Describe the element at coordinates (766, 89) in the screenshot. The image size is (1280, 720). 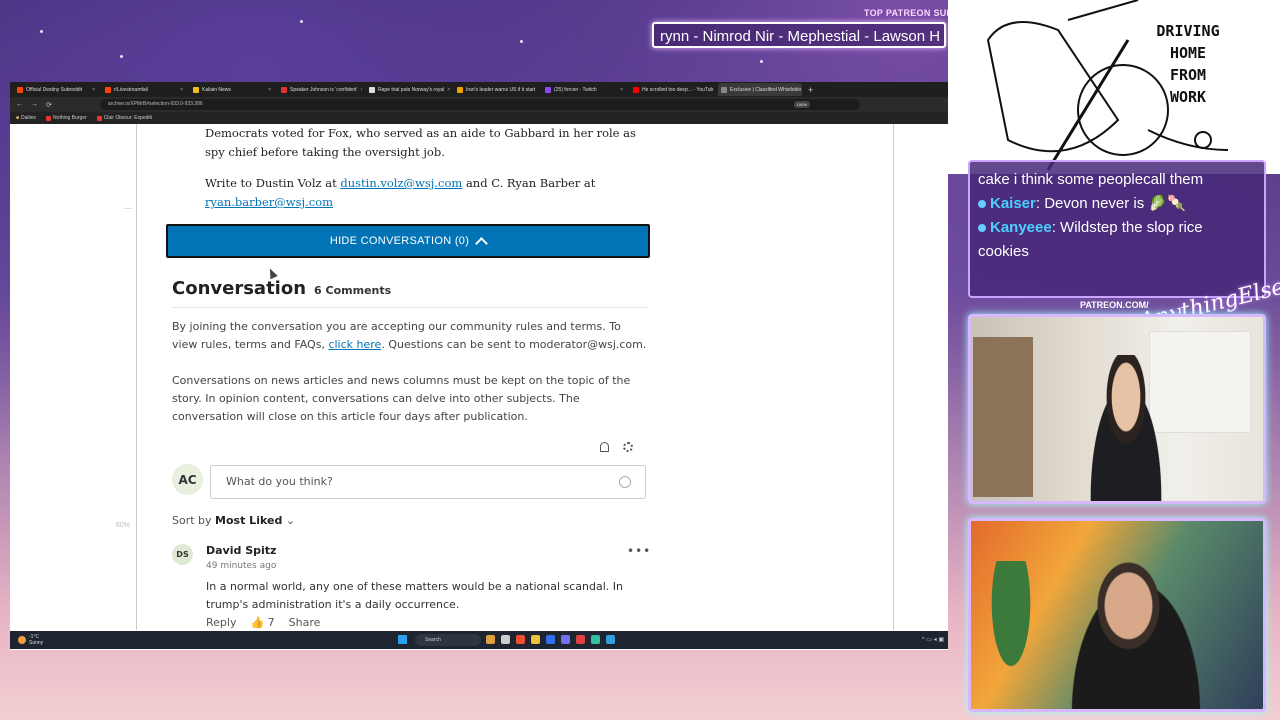
I see `tab-label: Exclusive | Classified Whistleblo` at that location.